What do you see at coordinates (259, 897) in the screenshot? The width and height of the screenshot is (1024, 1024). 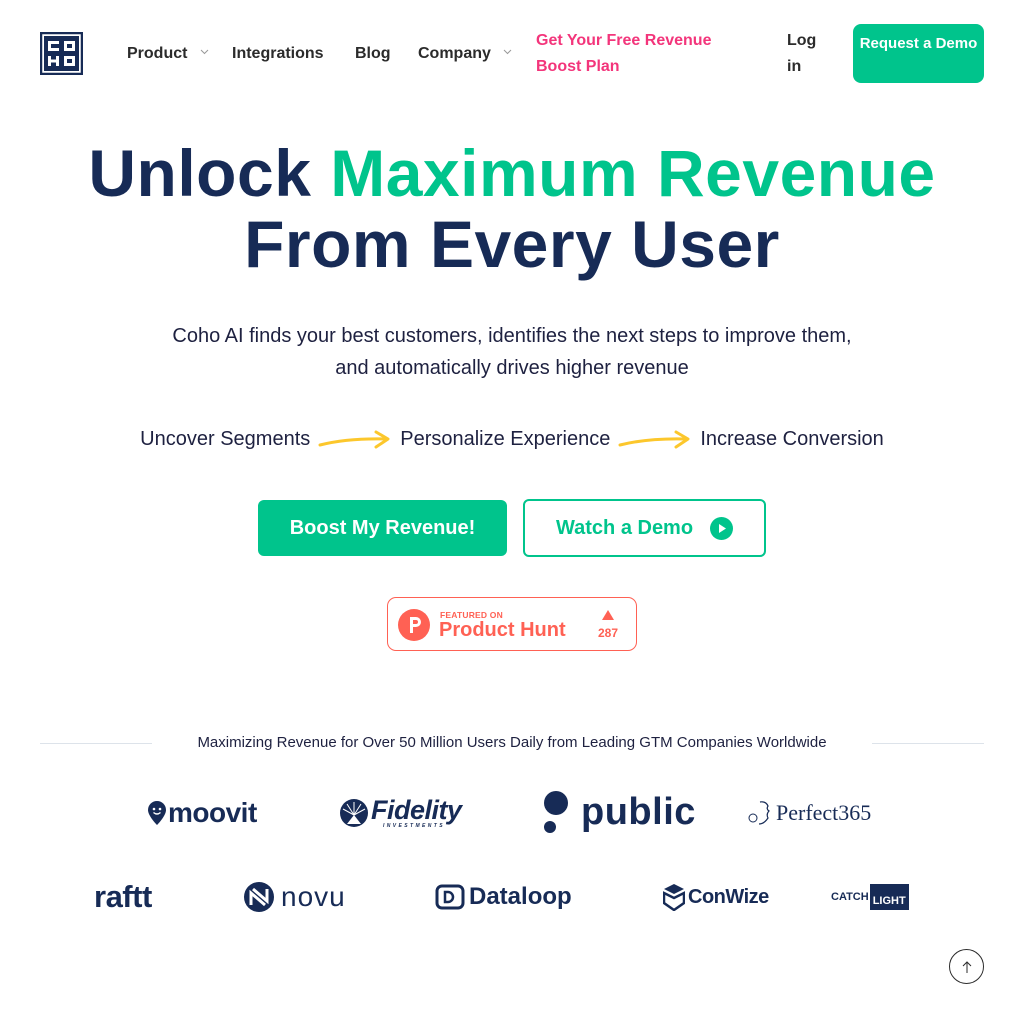 I see `novu-mark-icon` at bounding box center [259, 897].